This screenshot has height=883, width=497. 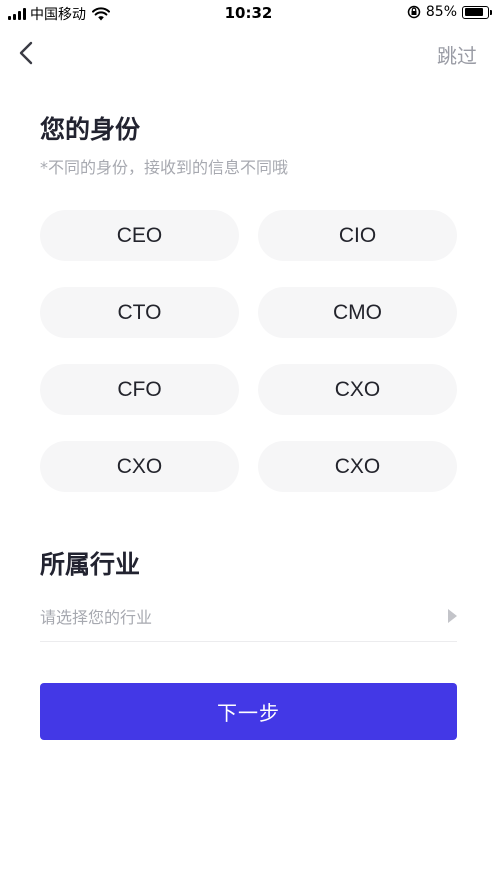 What do you see at coordinates (248, 619) in the screenshot?
I see `industry-select: 请选择您的行业` at bounding box center [248, 619].